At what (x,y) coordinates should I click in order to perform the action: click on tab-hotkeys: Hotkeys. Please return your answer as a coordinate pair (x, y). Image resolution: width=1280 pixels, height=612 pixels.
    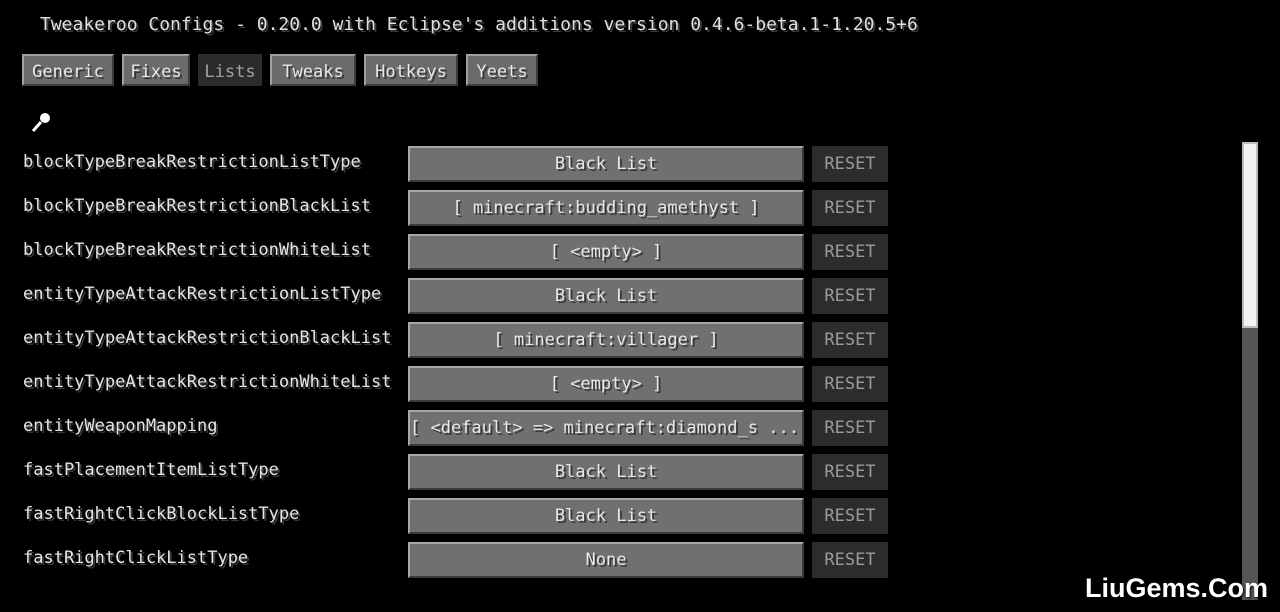
    Looking at the image, I should click on (411, 70).